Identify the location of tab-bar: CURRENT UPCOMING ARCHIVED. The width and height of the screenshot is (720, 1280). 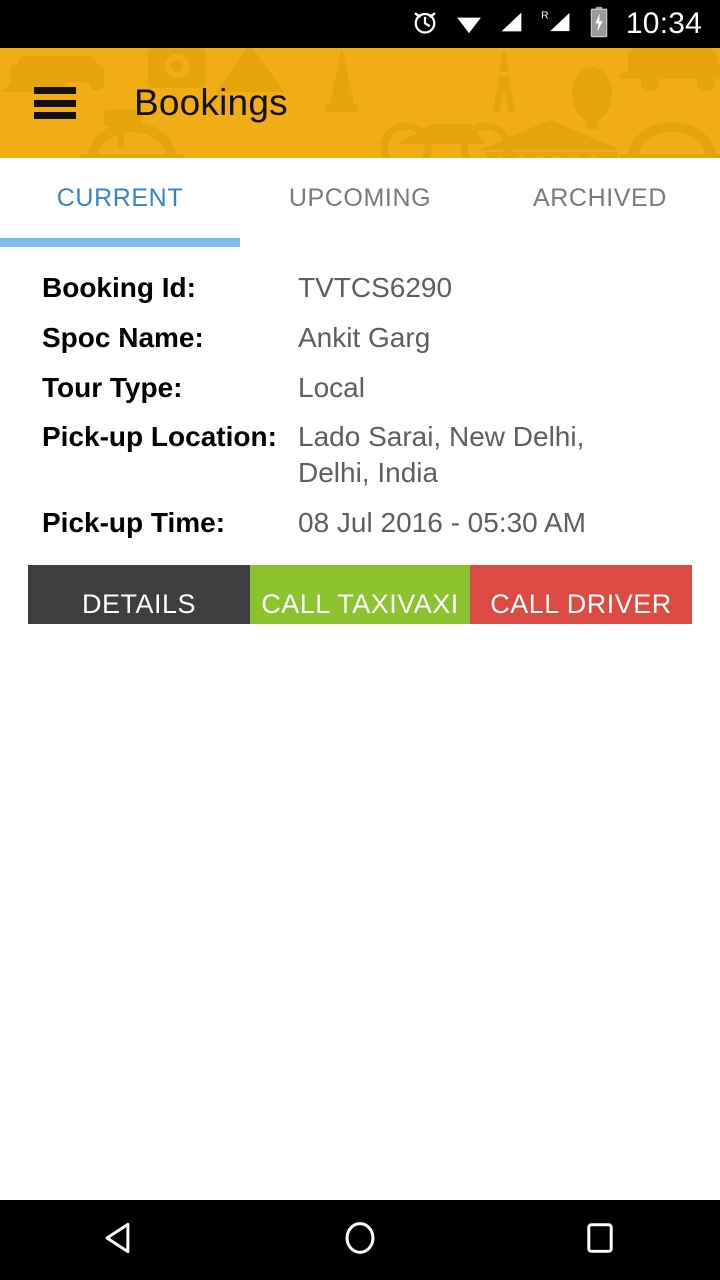
(360, 203).